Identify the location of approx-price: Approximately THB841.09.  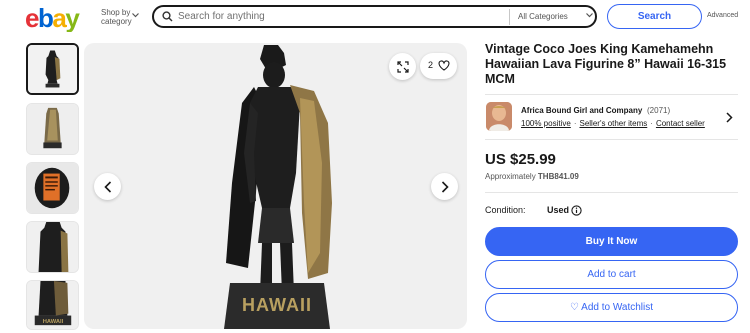
(532, 176).